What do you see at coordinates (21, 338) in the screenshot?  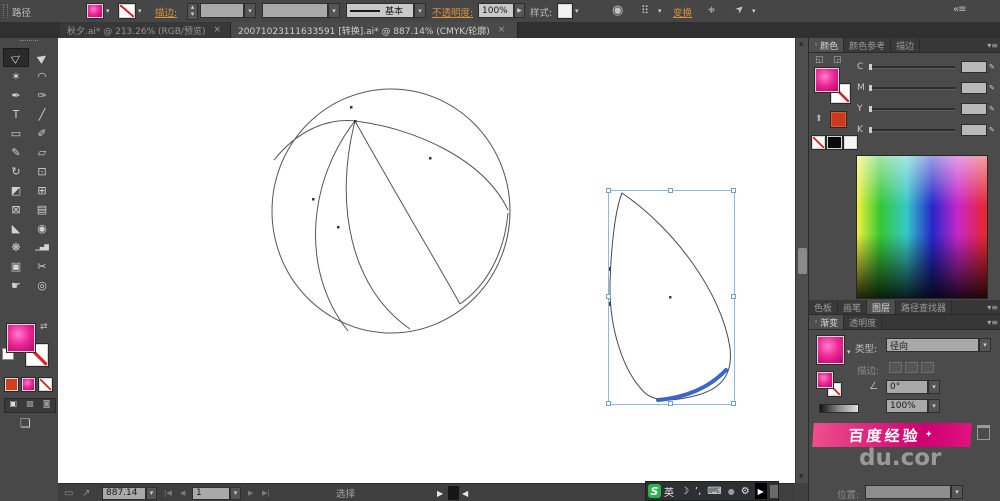 I see `fill-proxy-swatch` at bounding box center [21, 338].